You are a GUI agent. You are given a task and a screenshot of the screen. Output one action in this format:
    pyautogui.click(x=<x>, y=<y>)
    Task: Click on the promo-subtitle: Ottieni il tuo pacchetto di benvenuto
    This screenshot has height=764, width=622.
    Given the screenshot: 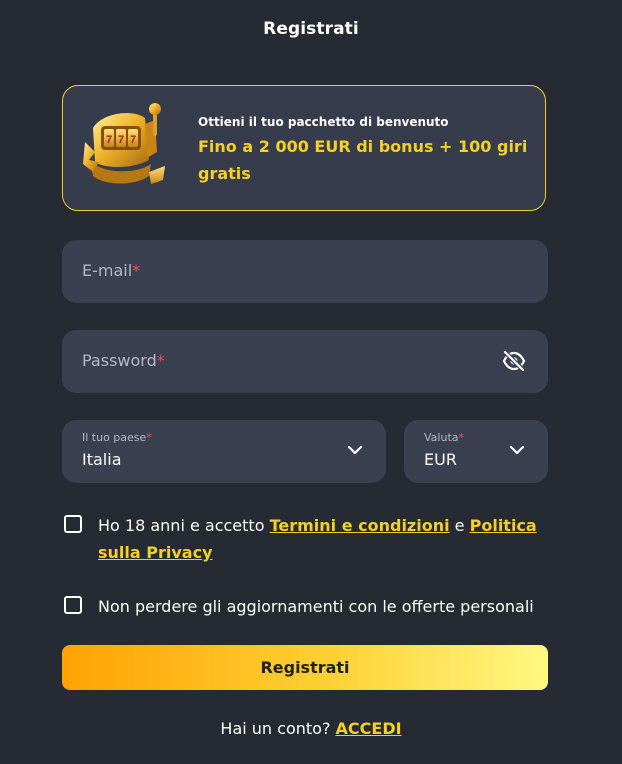 What is the action you would take?
    pyautogui.click(x=323, y=122)
    